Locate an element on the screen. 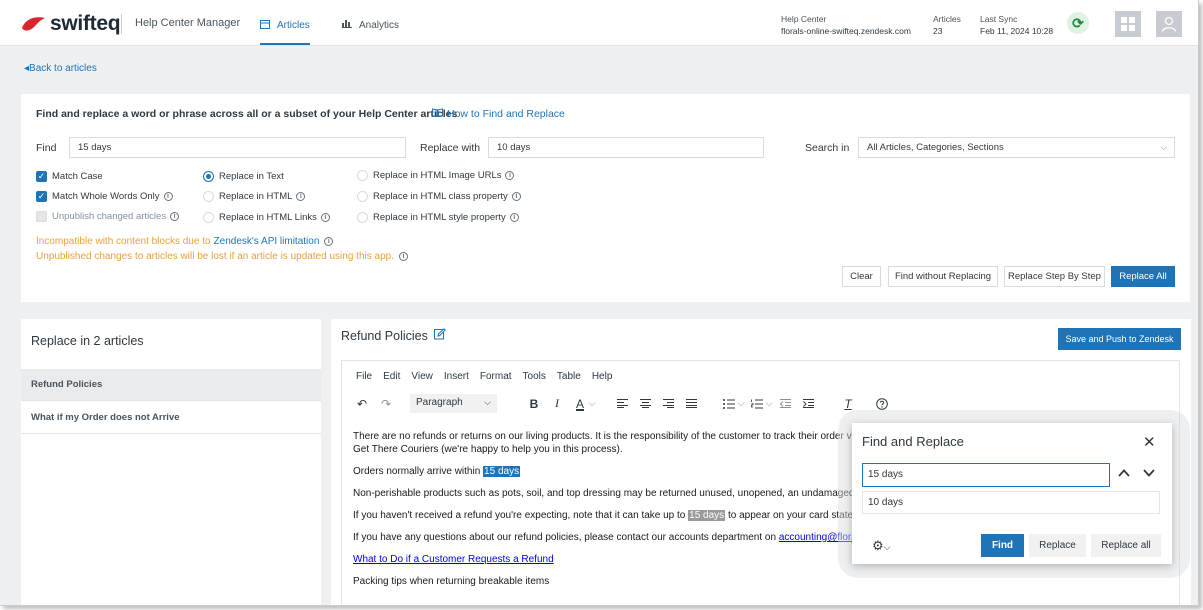 Image resolution: width=1203 pixels, height=610 pixels. replace-in-class-option: Replace in HTML class property i is located at coordinates (439, 196).